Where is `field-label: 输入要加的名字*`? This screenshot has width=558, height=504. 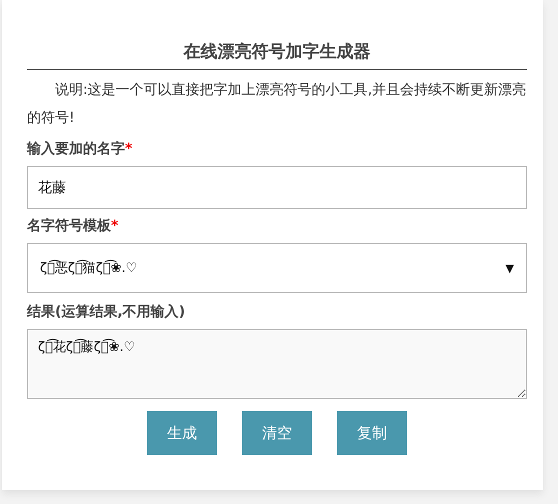 field-label: 输入要加的名字* is located at coordinates (80, 149).